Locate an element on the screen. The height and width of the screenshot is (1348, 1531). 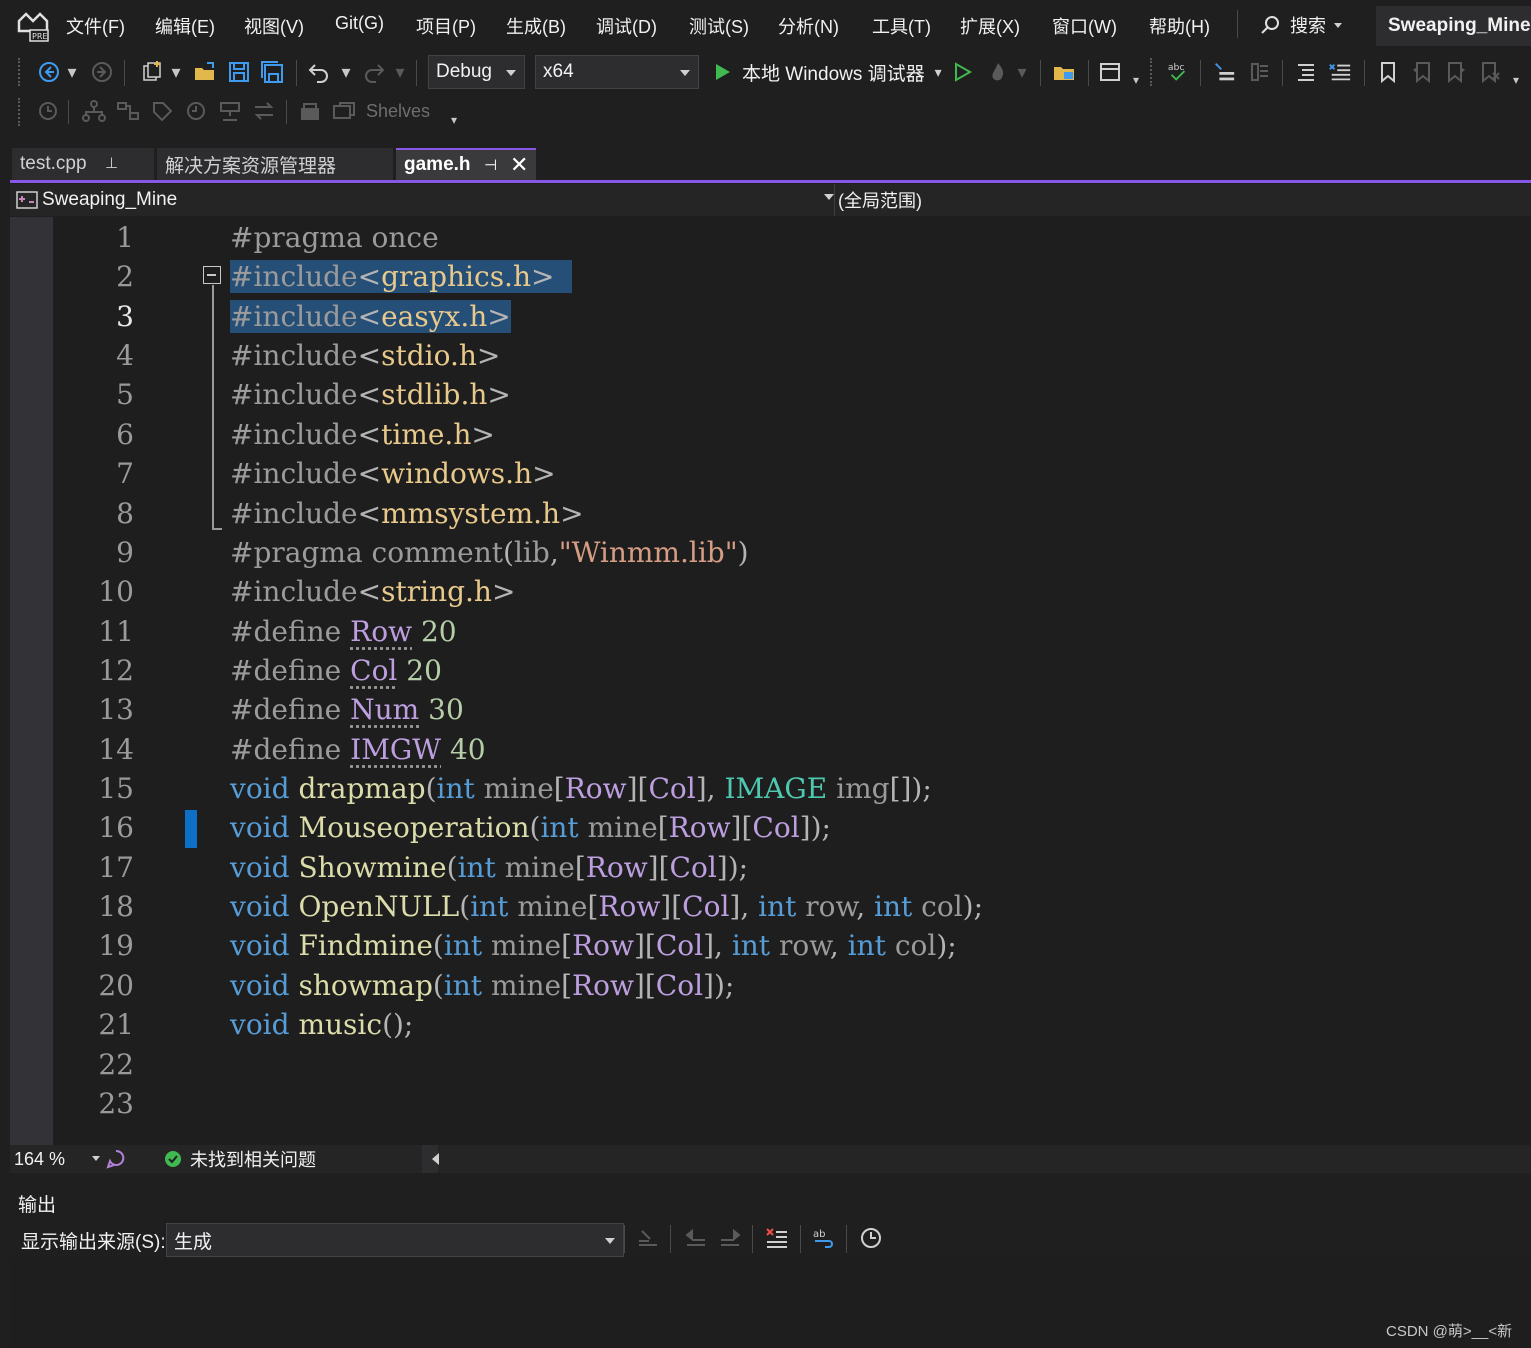
menu-edit: 编辑(E) is located at coordinates (185, 26).